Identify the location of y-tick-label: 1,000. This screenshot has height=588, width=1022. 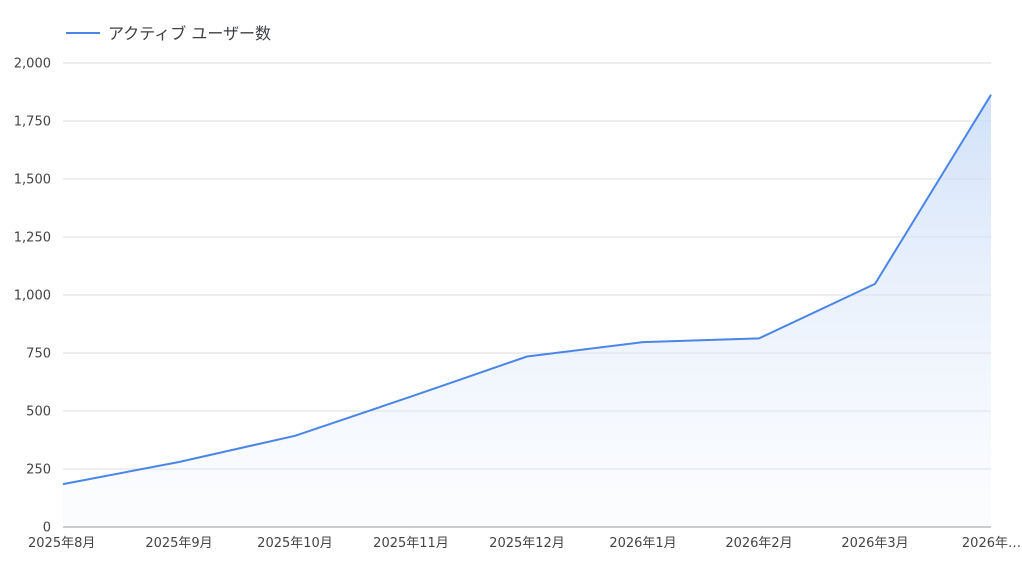
(32, 296).